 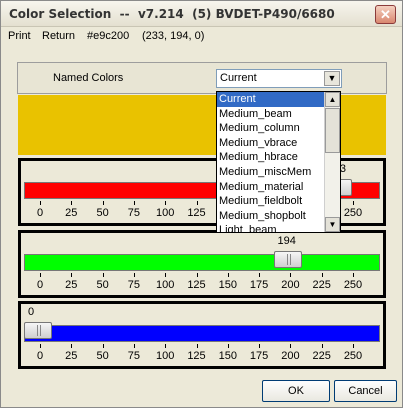 I want to click on dropdown-option: Current, so click(x=278, y=99).